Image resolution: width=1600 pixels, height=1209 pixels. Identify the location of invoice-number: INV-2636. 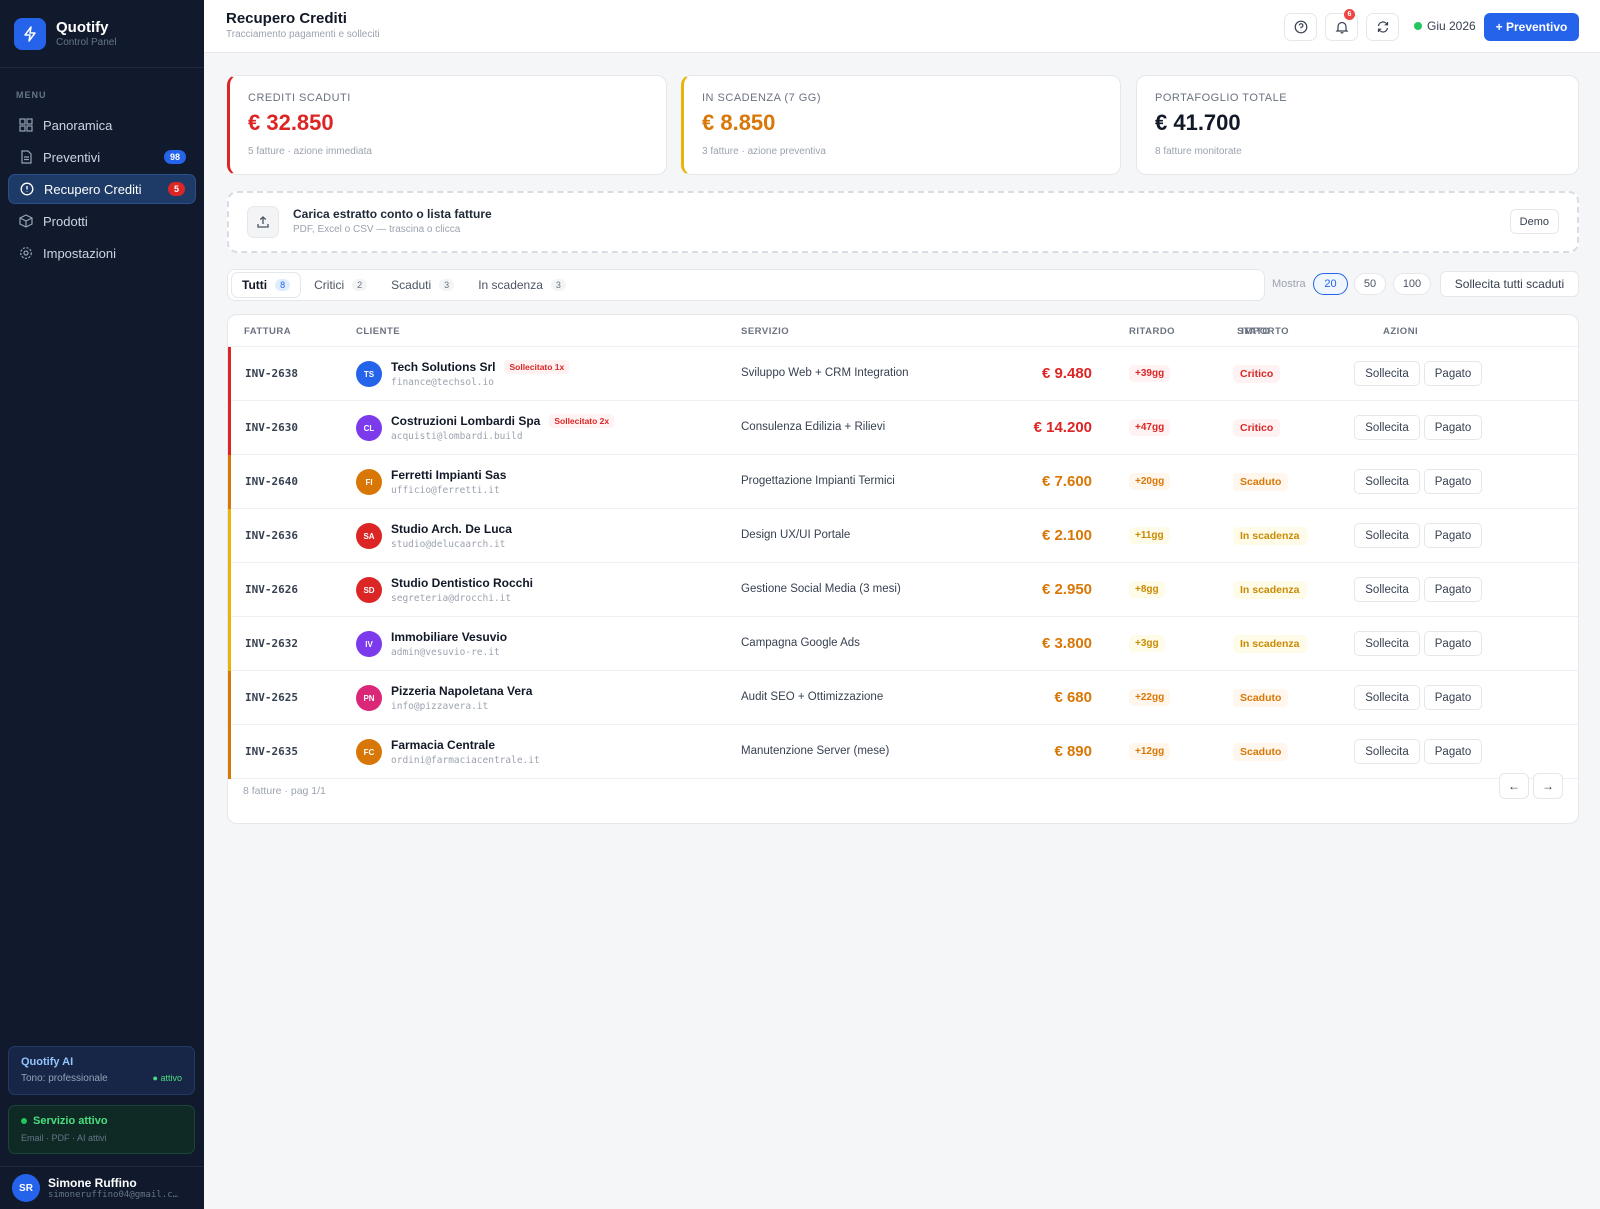
(271, 535).